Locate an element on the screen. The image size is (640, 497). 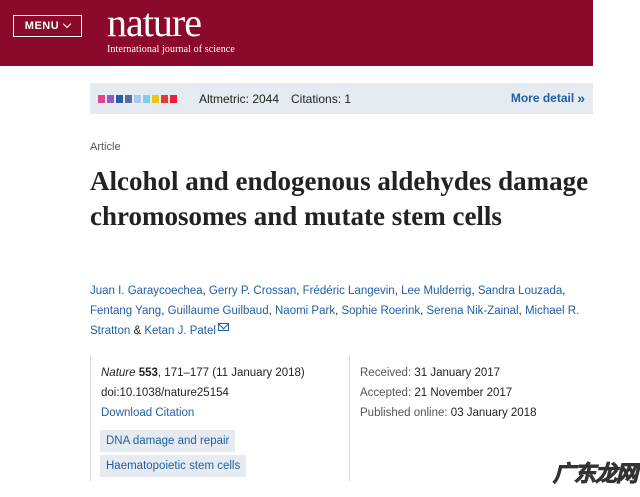
author-link: Frédéric Langevin is located at coordinates (349, 291).